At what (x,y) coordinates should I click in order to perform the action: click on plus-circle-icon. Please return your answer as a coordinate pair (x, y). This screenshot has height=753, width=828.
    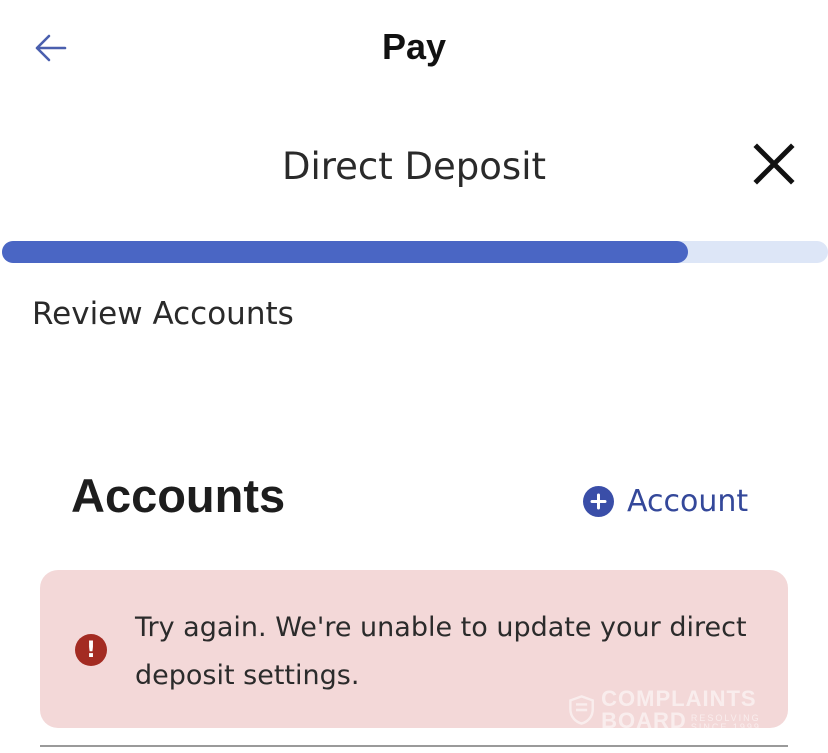
    Looking at the image, I should click on (598, 501).